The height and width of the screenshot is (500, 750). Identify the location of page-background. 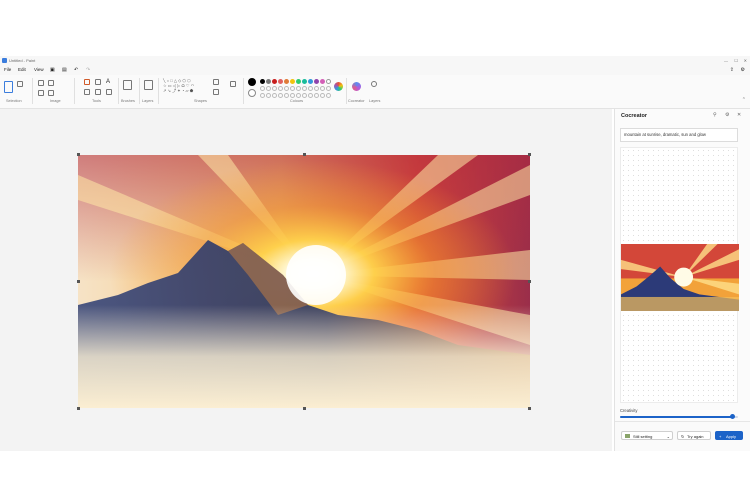
(375, 475).